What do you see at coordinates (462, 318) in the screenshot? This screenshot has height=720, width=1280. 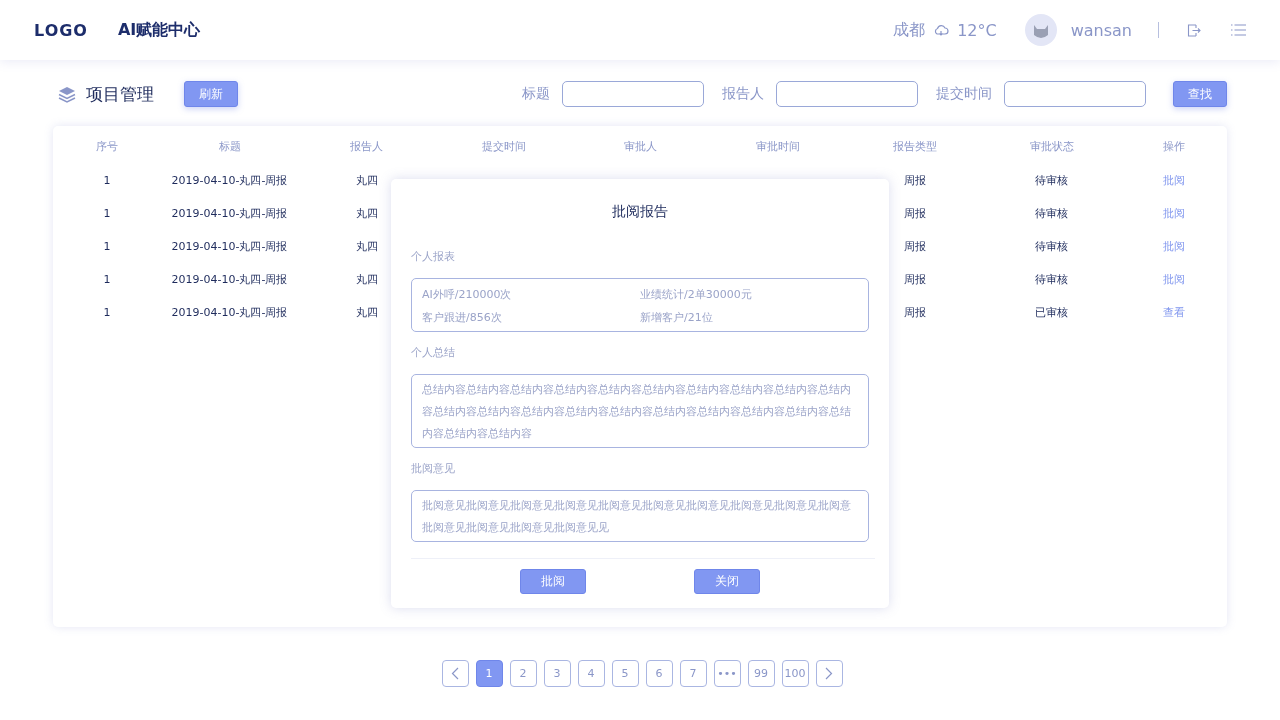 I see `stat-text: 客户跟进/856次` at bounding box center [462, 318].